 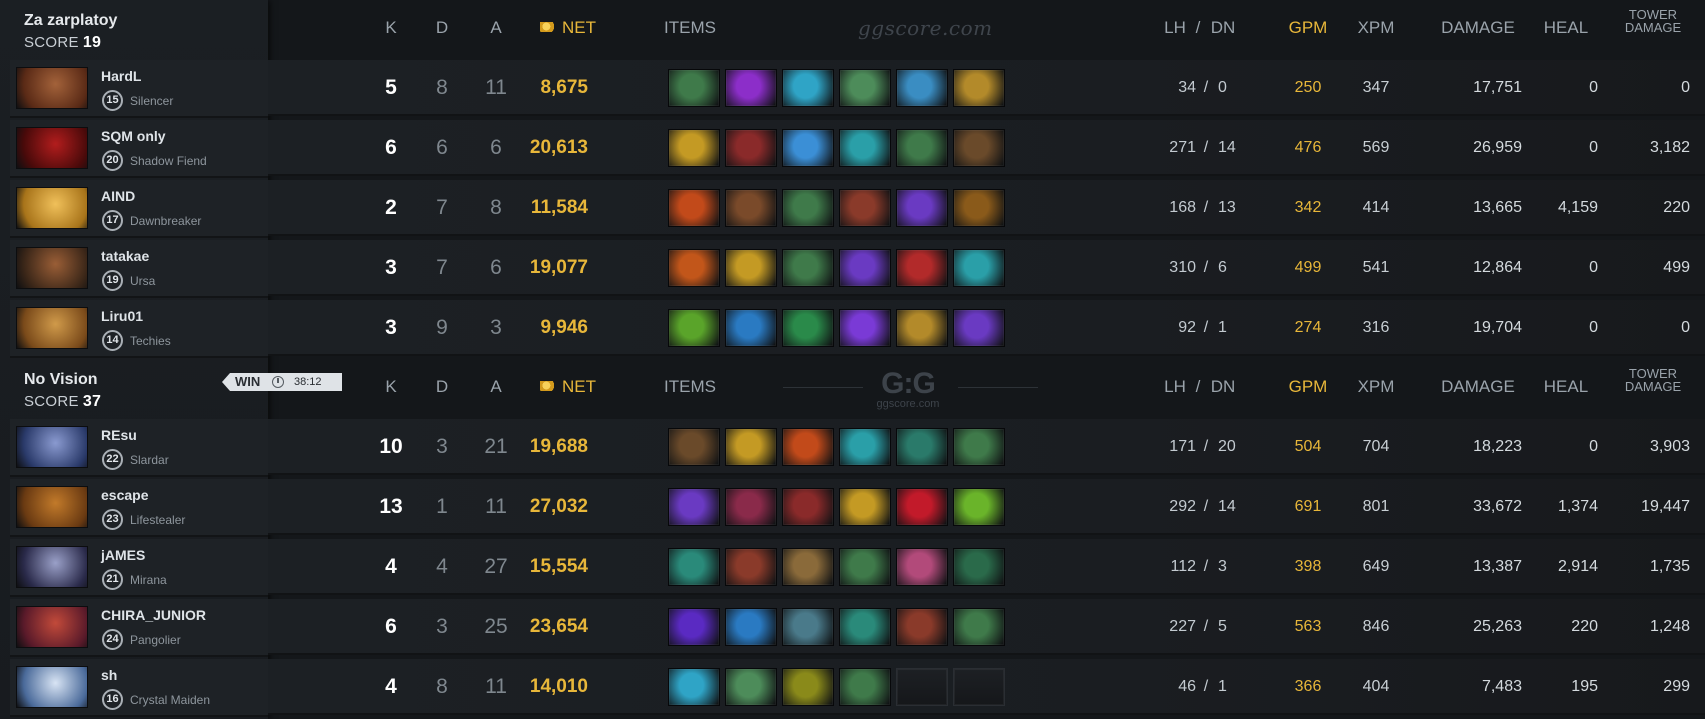 I want to click on header-net: NET, so click(x=590, y=28).